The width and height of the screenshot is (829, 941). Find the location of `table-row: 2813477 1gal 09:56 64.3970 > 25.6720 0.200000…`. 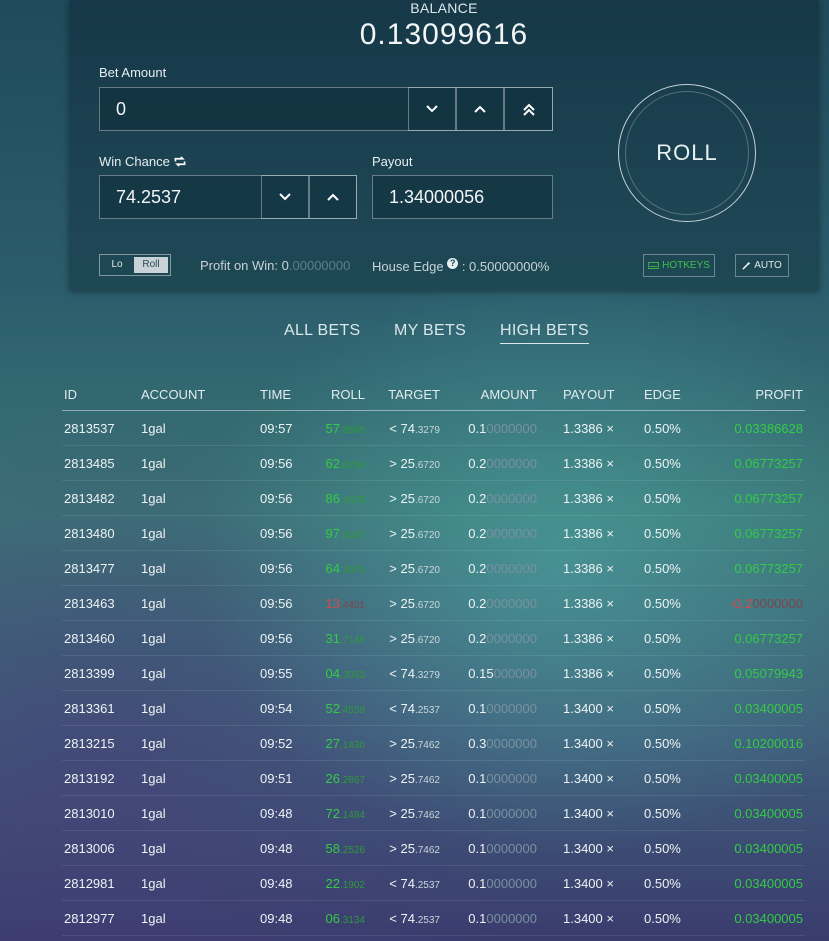

table-row: 2813477 1gal 09:56 64.3970 > 25.6720 0.200000… is located at coordinates (433, 568).